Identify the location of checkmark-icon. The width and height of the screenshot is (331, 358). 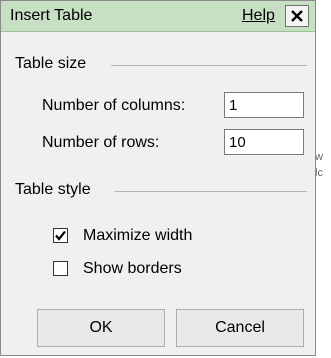
(60, 235).